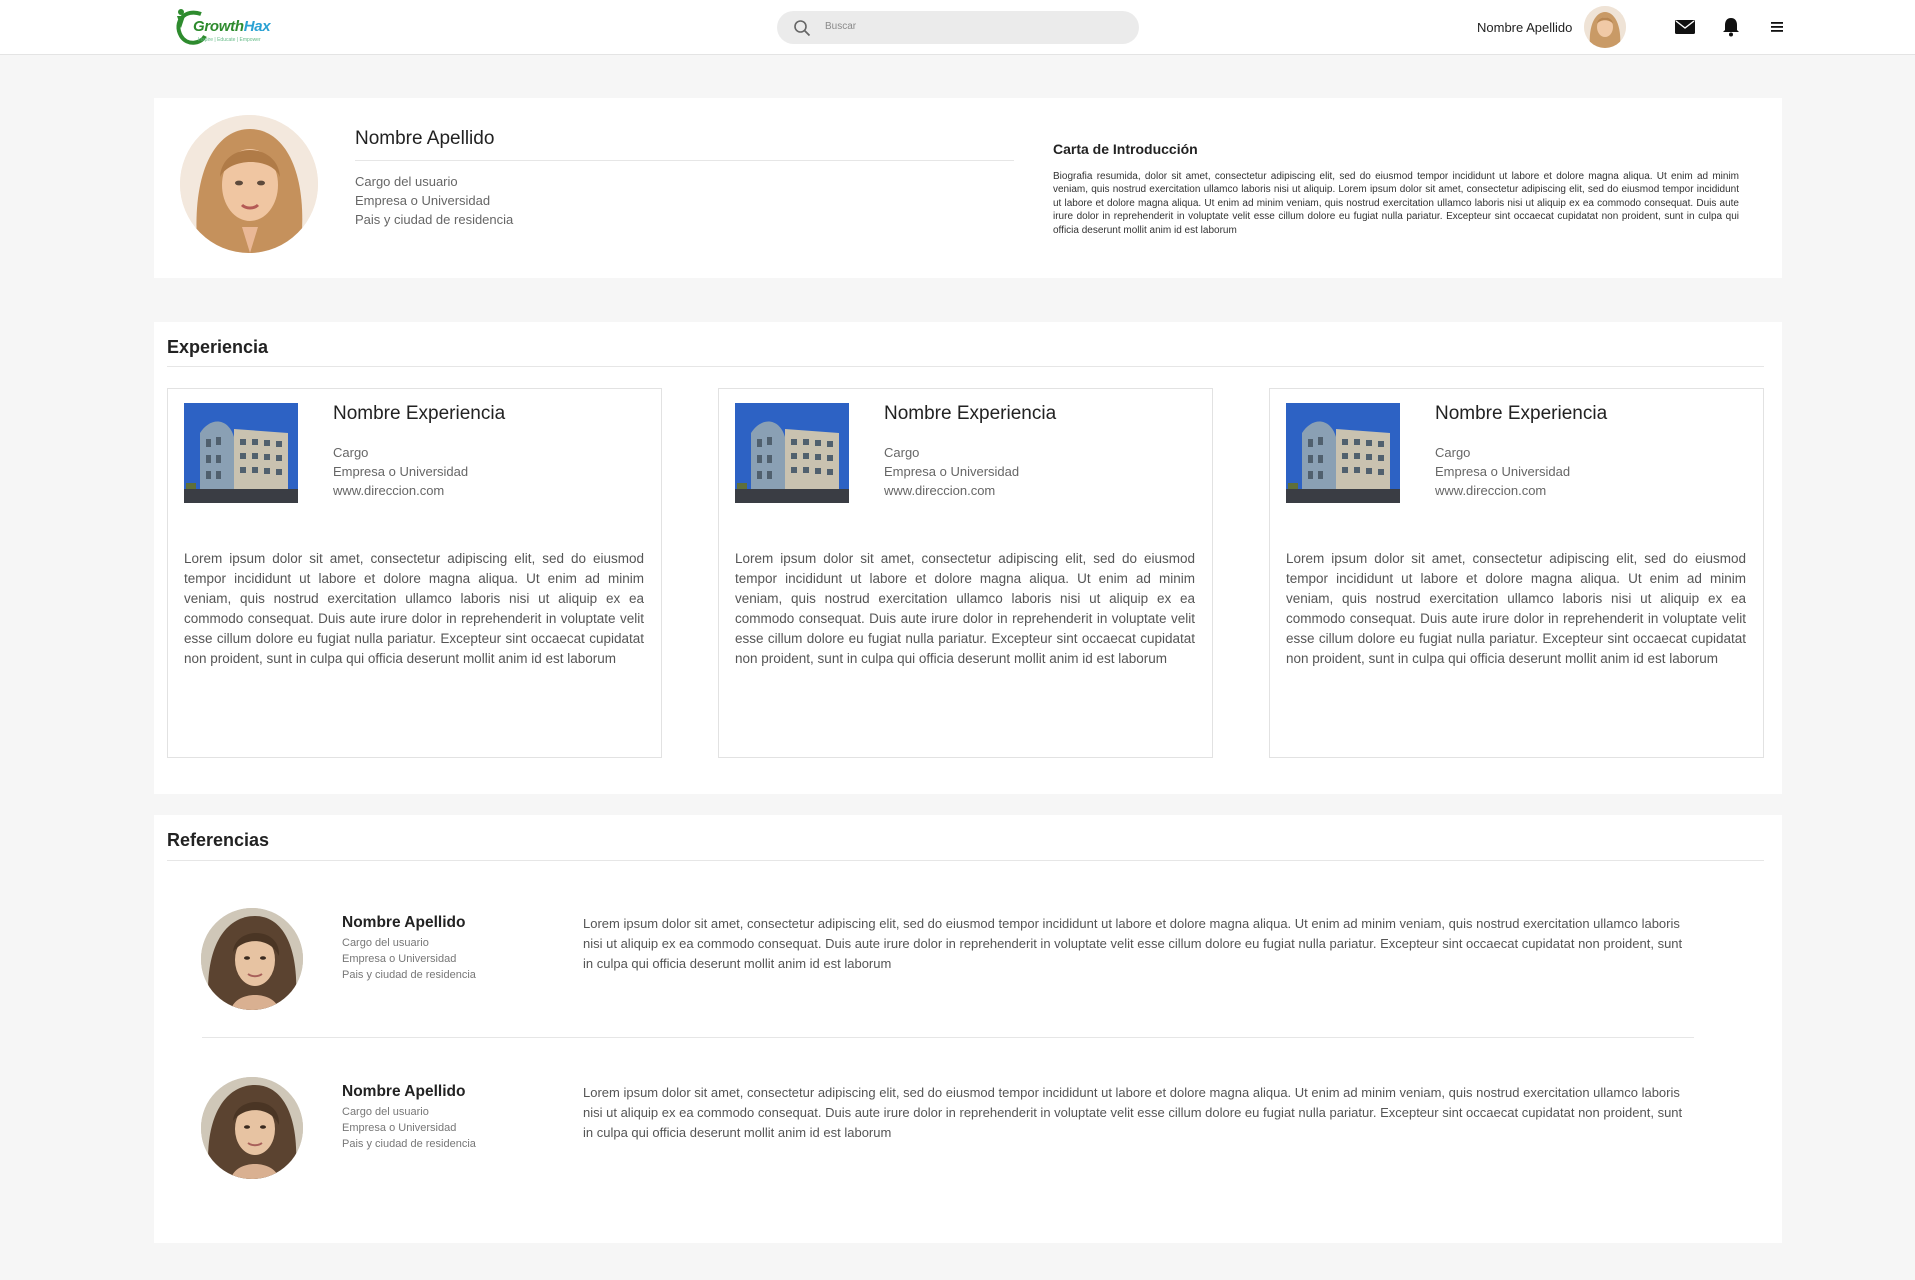  Describe the element at coordinates (229, 40) in the screenshot. I see `logo-tagline: Inspire | Educate | Empower` at that location.